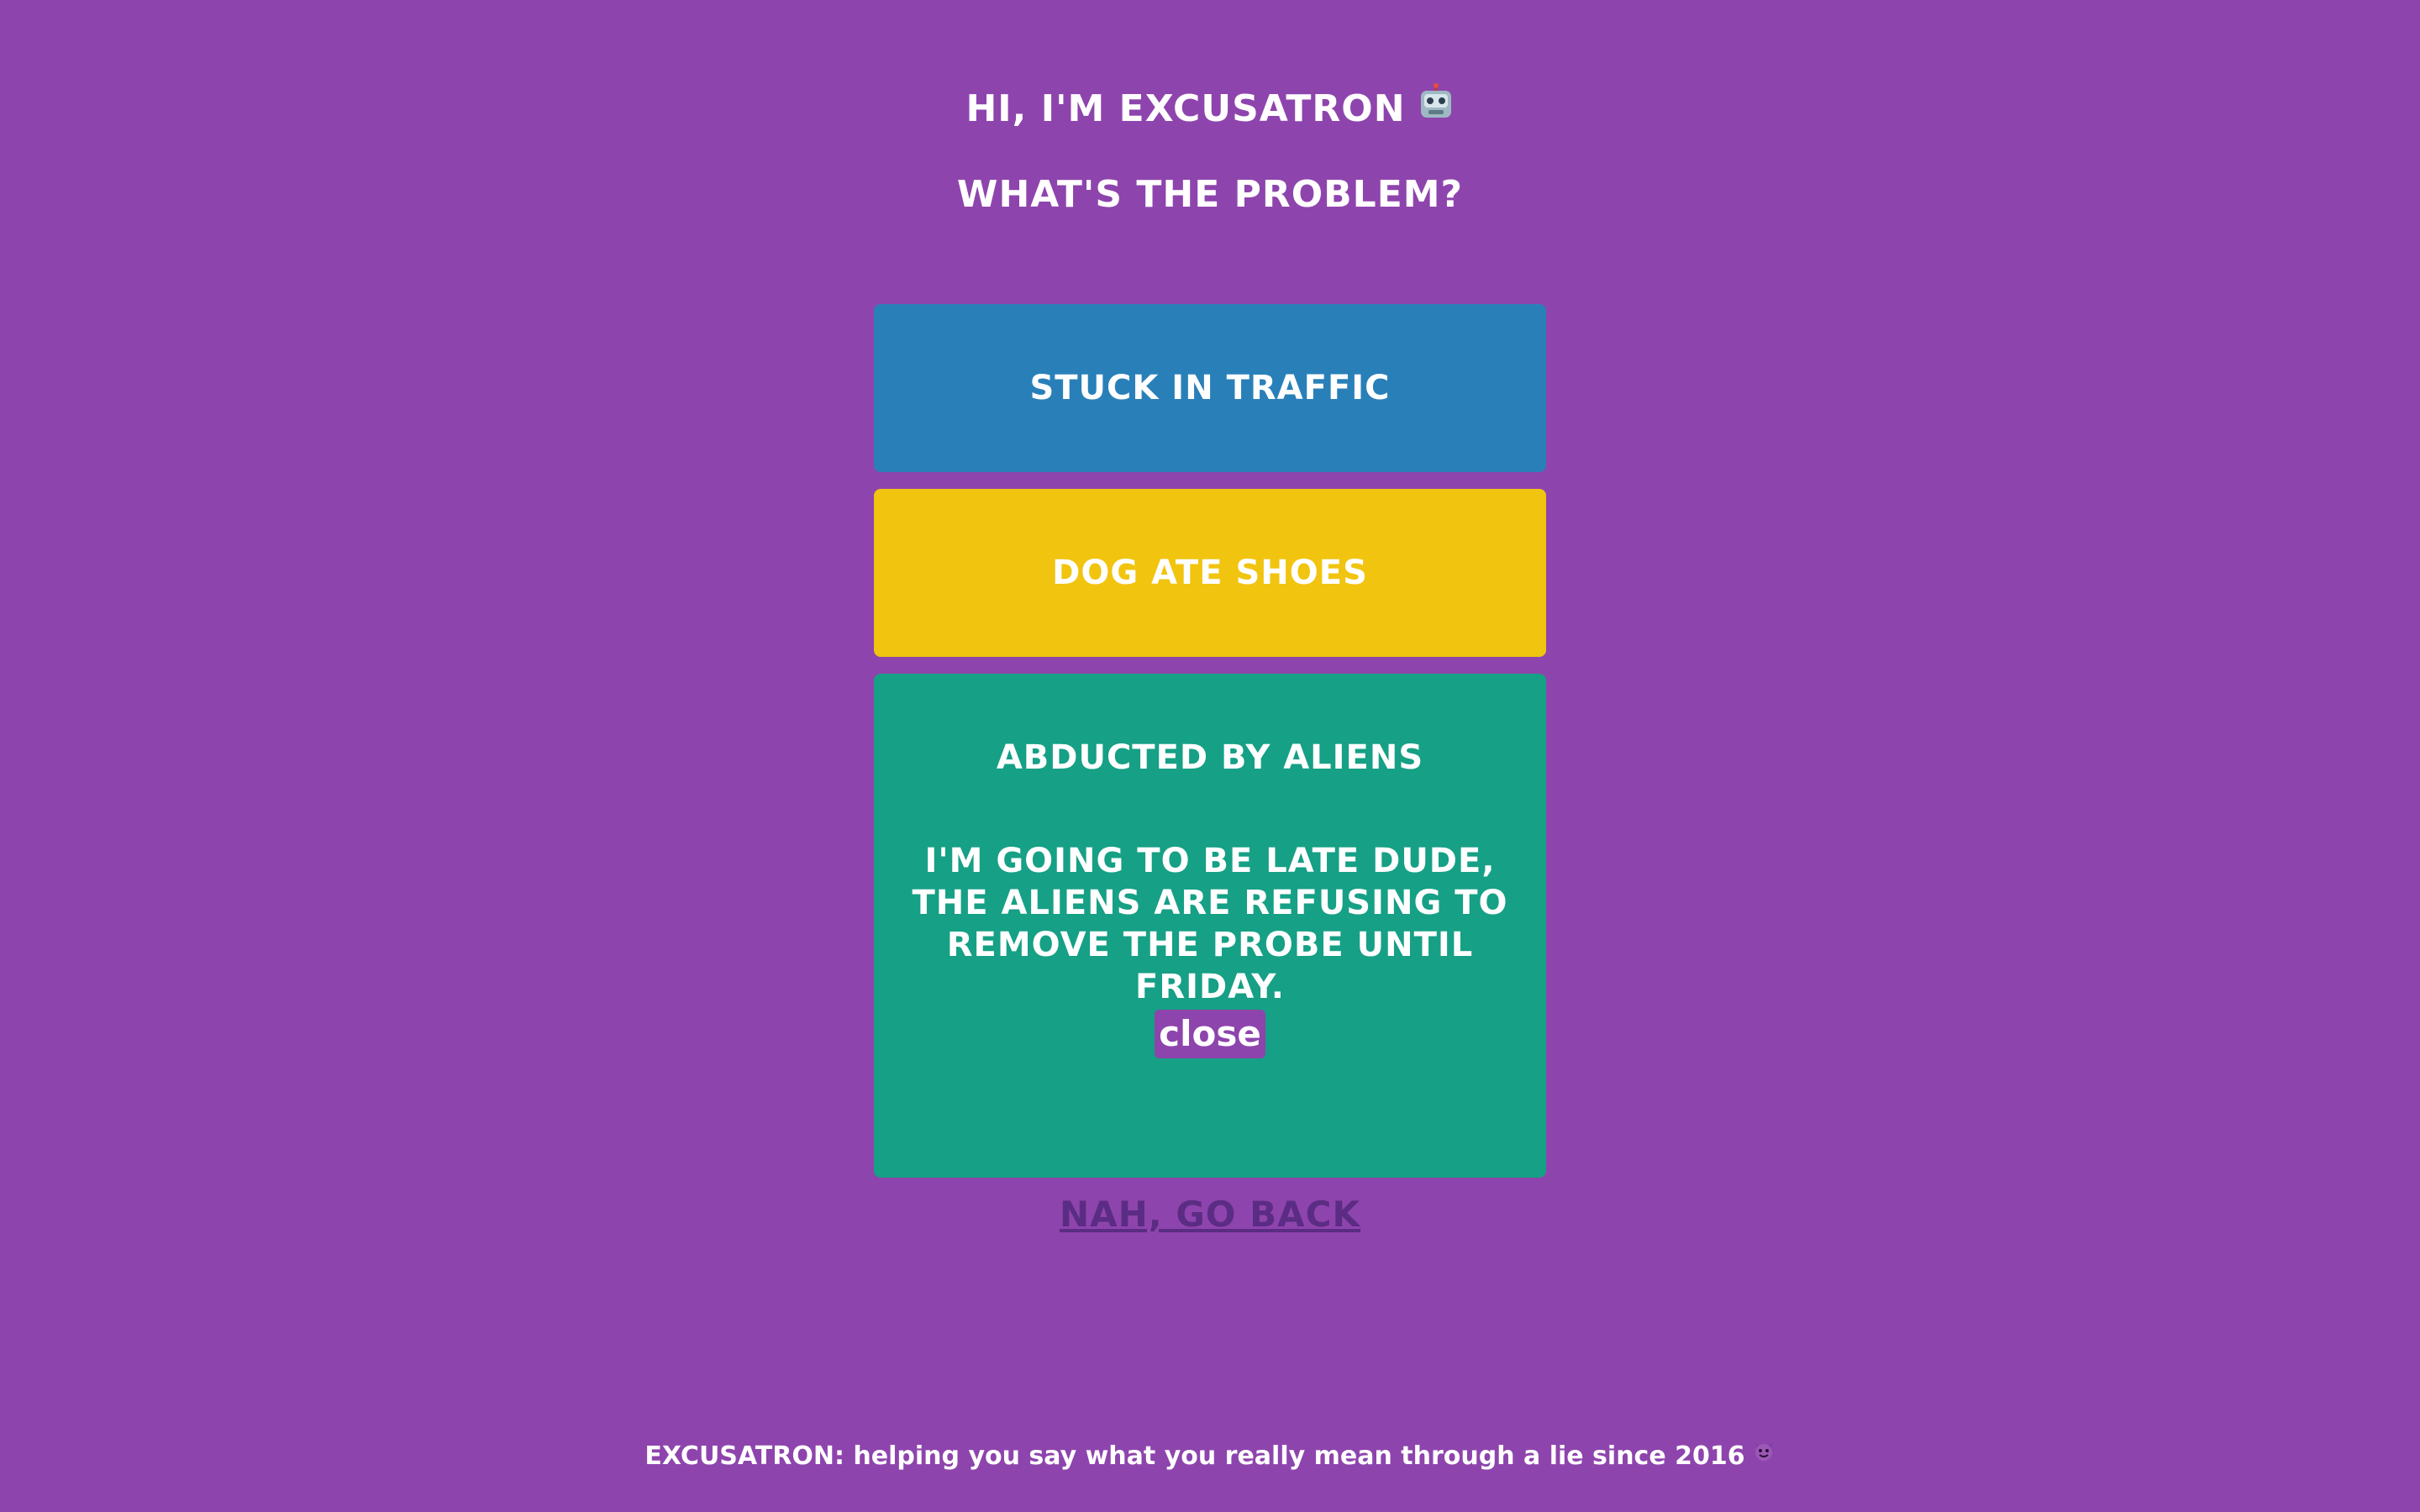 The image size is (2420, 1512). Describe the element at coordinates (1764, 1454) in the screenshot. I see `devil-icon` at that location.